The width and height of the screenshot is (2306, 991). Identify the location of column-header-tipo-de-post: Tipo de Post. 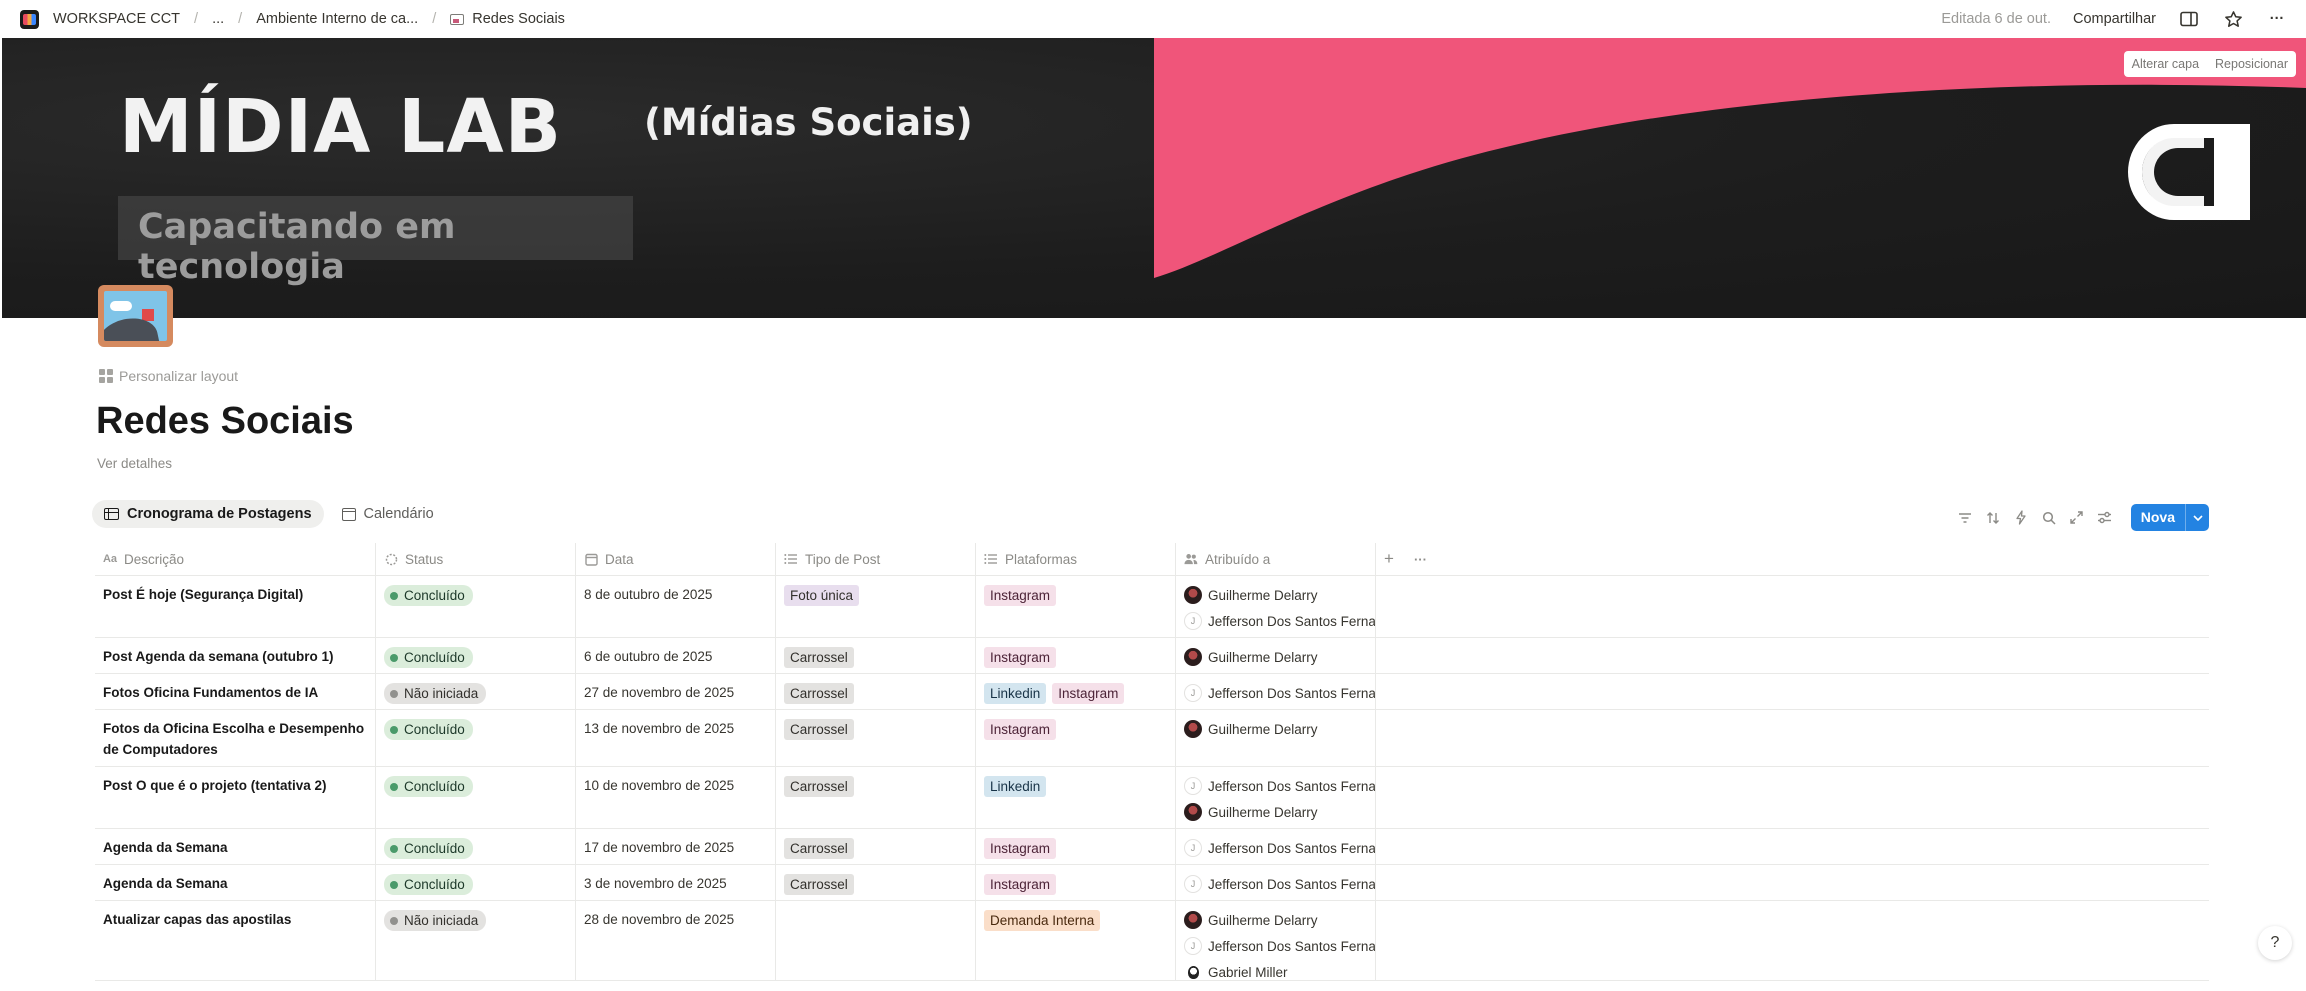
(876, 559).